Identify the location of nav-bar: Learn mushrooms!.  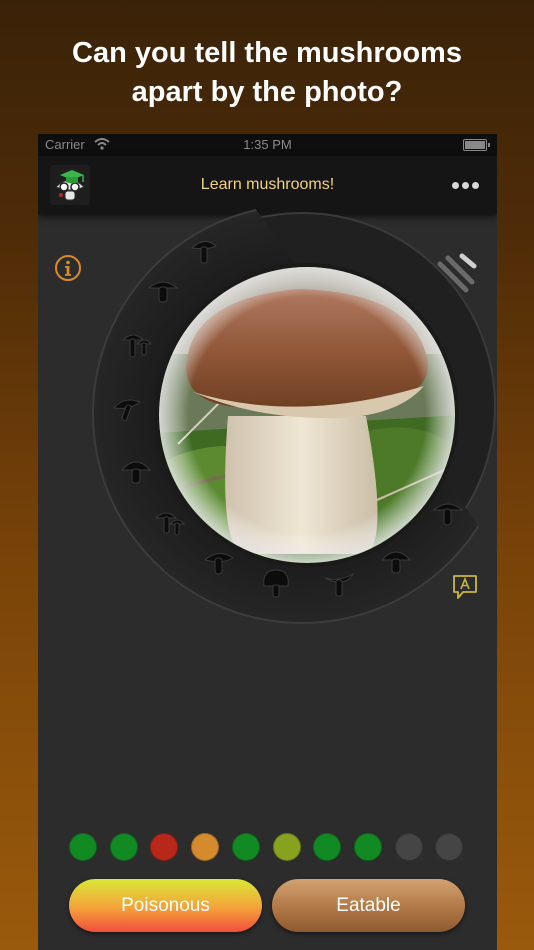
(267, 185).